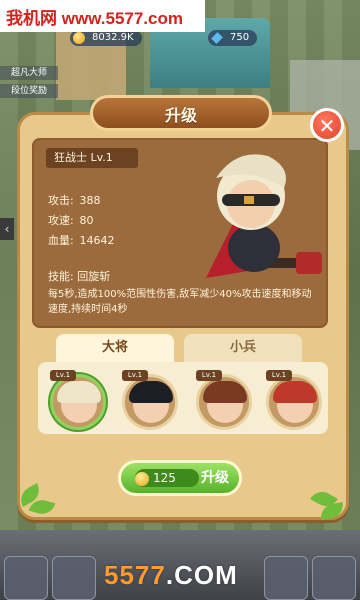  I want to click on tab-soldiers: 小兵, so click(243, 348).